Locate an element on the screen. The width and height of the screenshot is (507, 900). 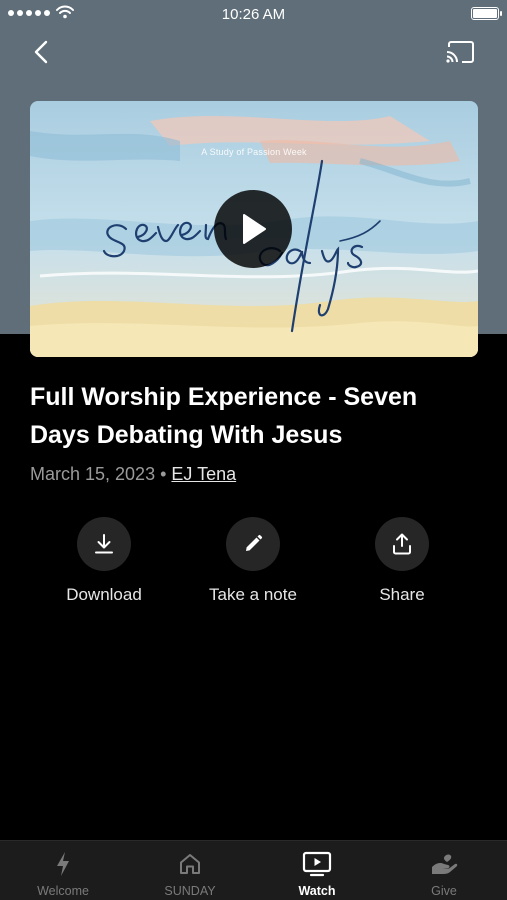
share-circle is located at coordinates (402, 544).